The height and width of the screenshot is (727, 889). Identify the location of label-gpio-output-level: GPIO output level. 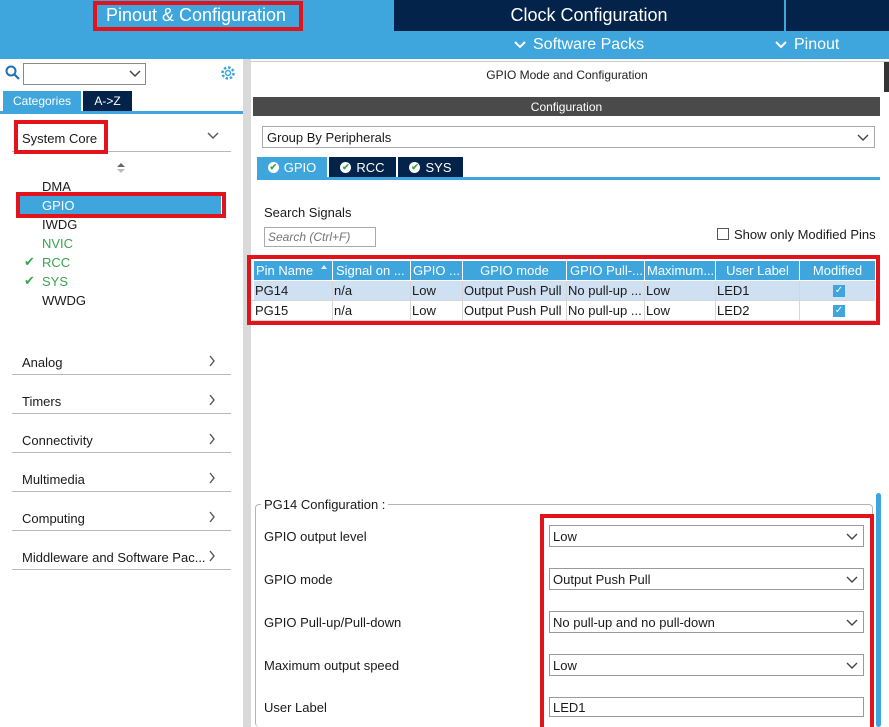
(315, 536).